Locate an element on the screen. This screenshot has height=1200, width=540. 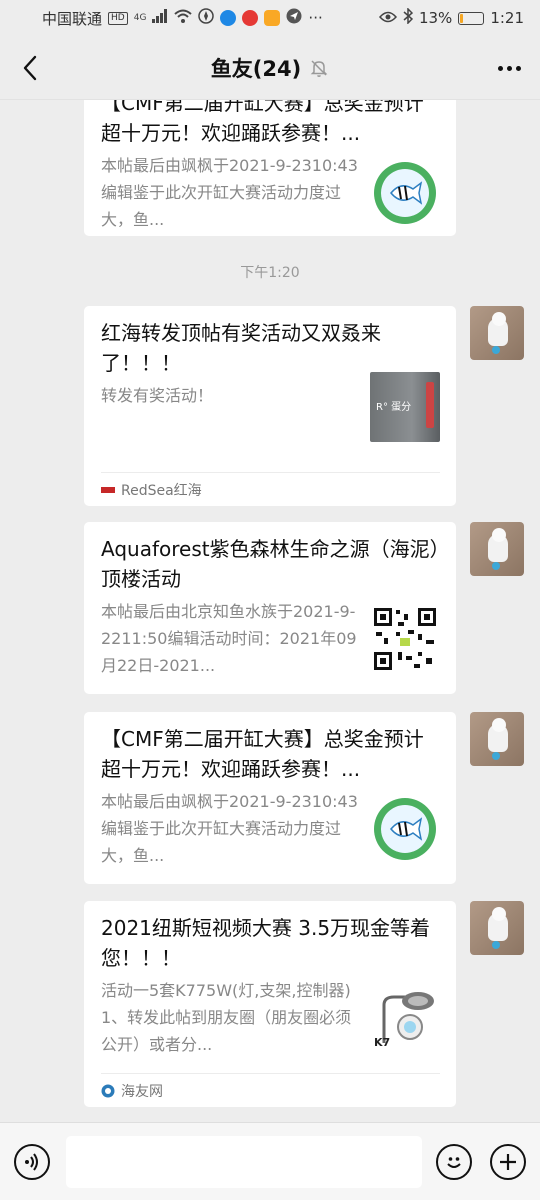
card-description: 转发有奖活动！ is located at coordinates (157, 395).